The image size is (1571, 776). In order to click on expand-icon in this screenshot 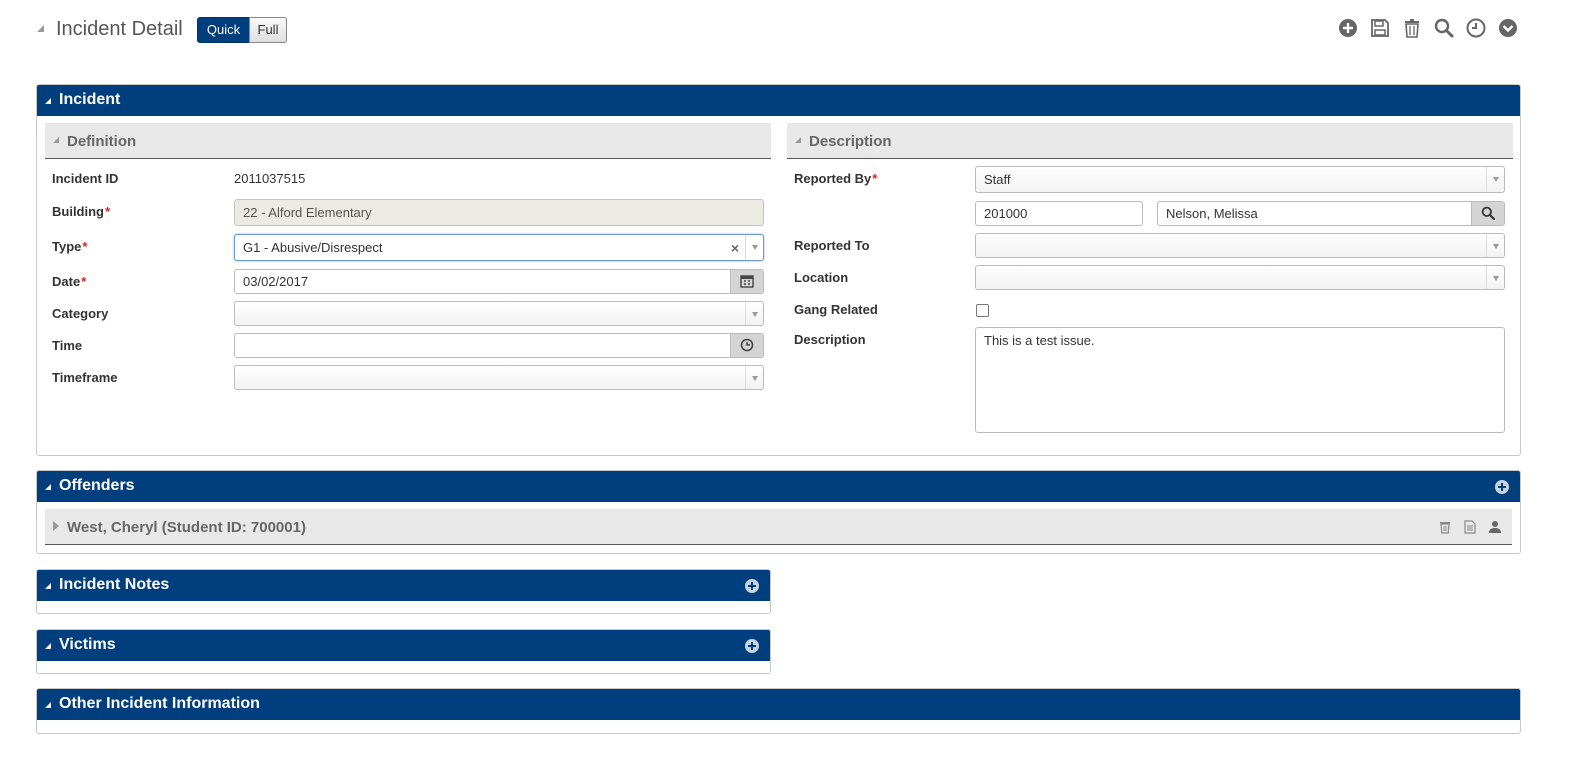, I will do `click(56, 526)`.